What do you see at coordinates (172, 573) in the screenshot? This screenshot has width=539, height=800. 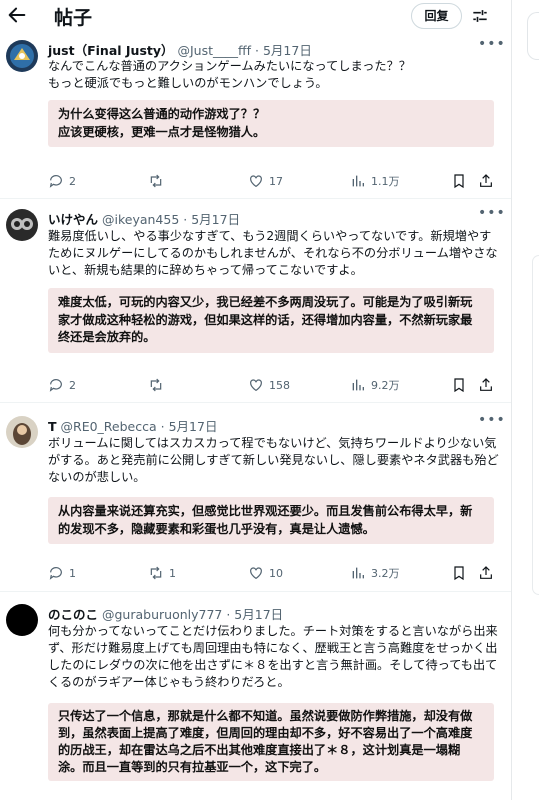 I see `repost-count: 1` at bounding box center [172, 573].